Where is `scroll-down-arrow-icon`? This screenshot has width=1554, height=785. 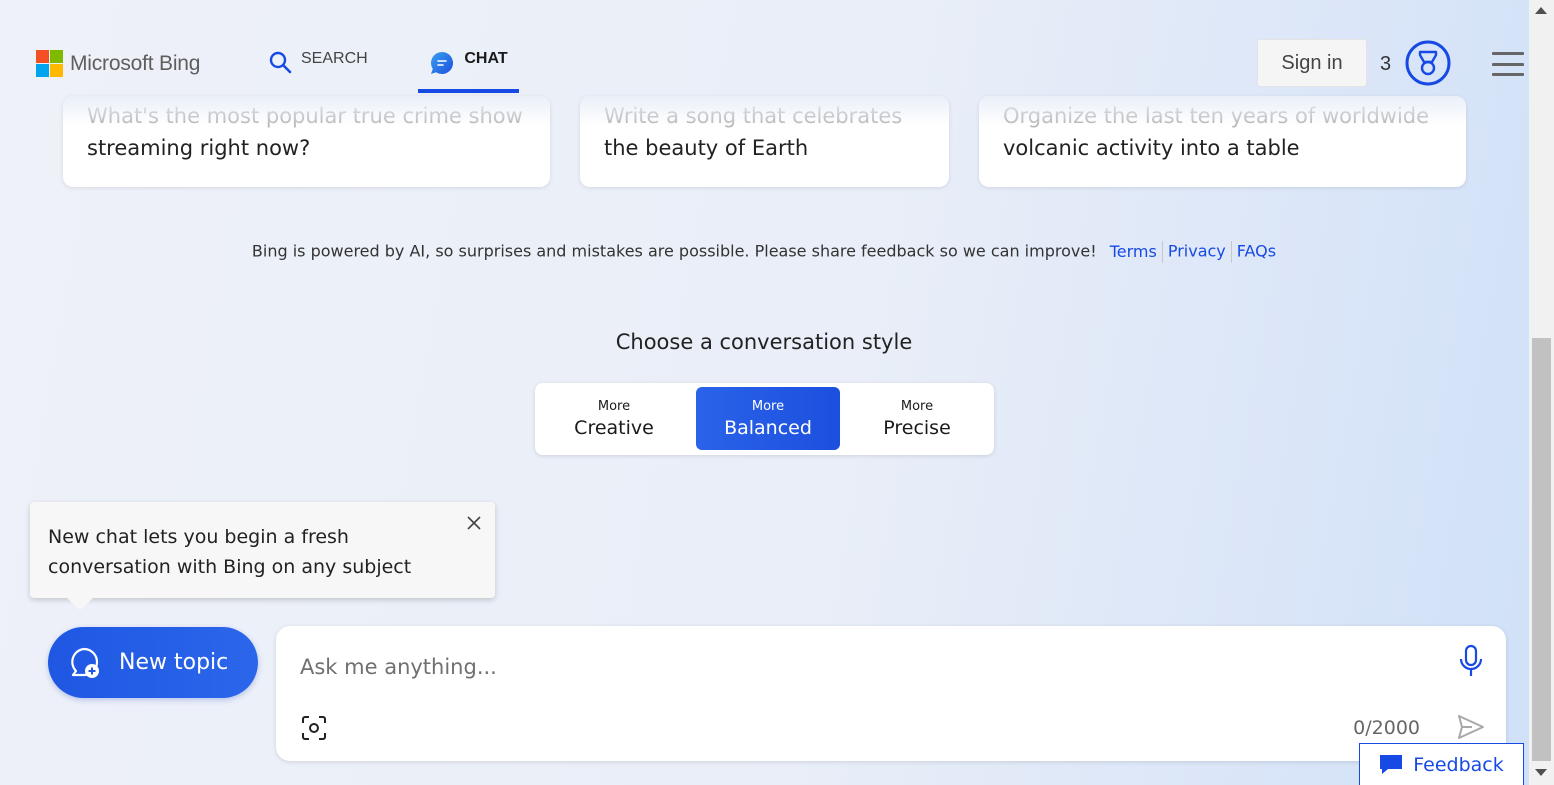 scroll-down-arrow-icon is located at coordinates (1541, 772).